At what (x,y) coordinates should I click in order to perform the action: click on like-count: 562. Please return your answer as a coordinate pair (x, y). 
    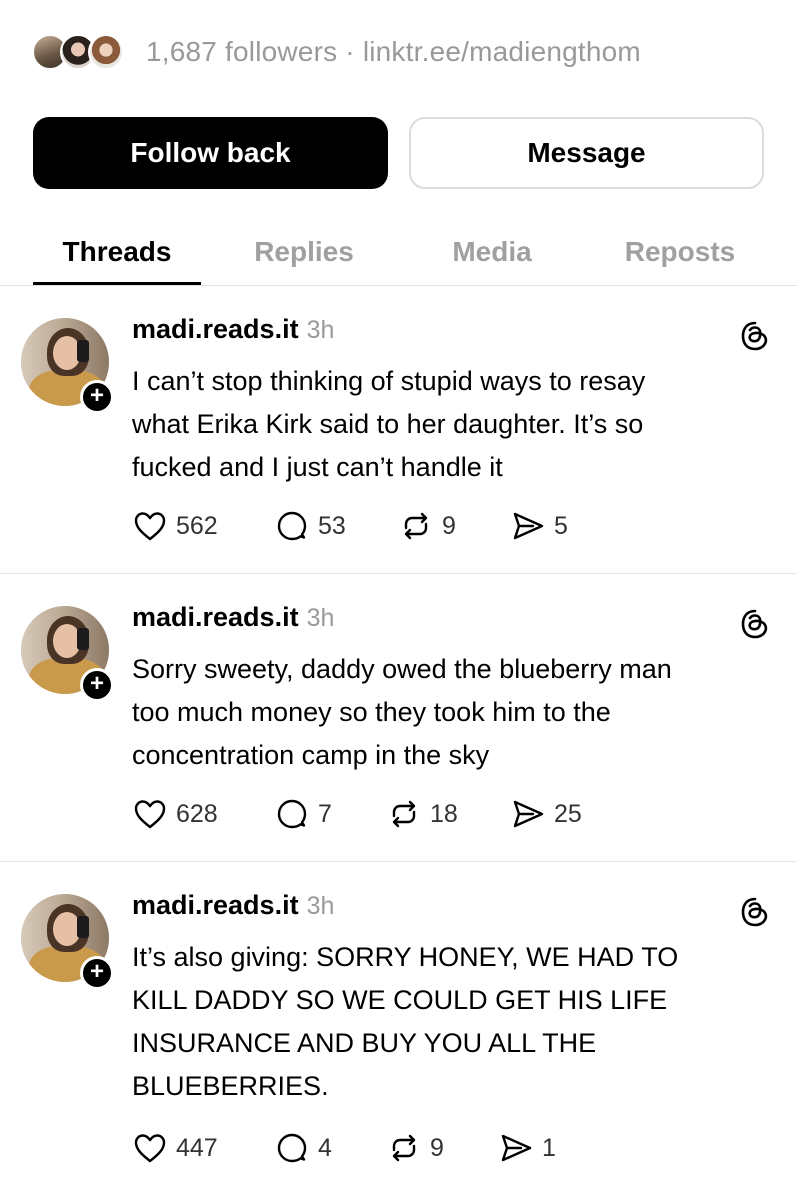
    Looking at the image, I should click on (197, 525).